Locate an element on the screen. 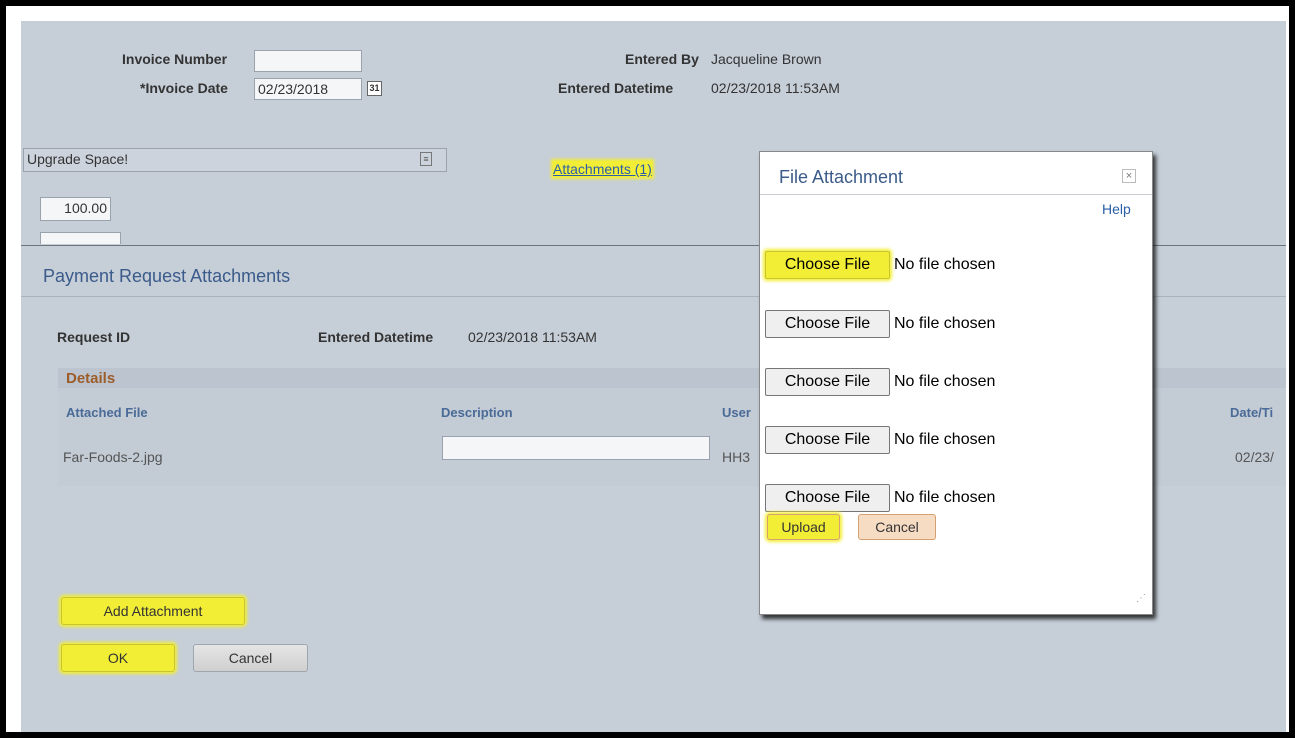 This screenshot has width=1295, height=738. dialog-cancel-button: Cancel is located at coordinates (897, 527).